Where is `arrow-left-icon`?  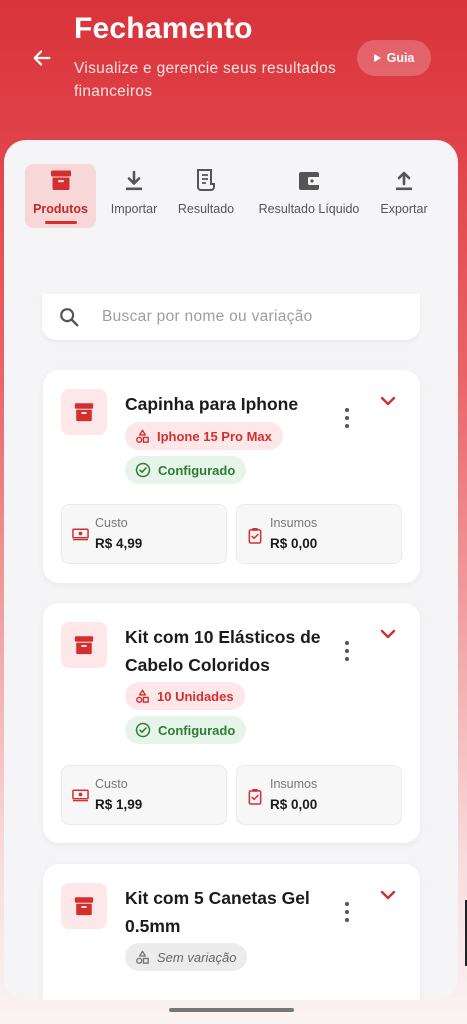 arrow-left-icon is located at coordinates (42, 58).